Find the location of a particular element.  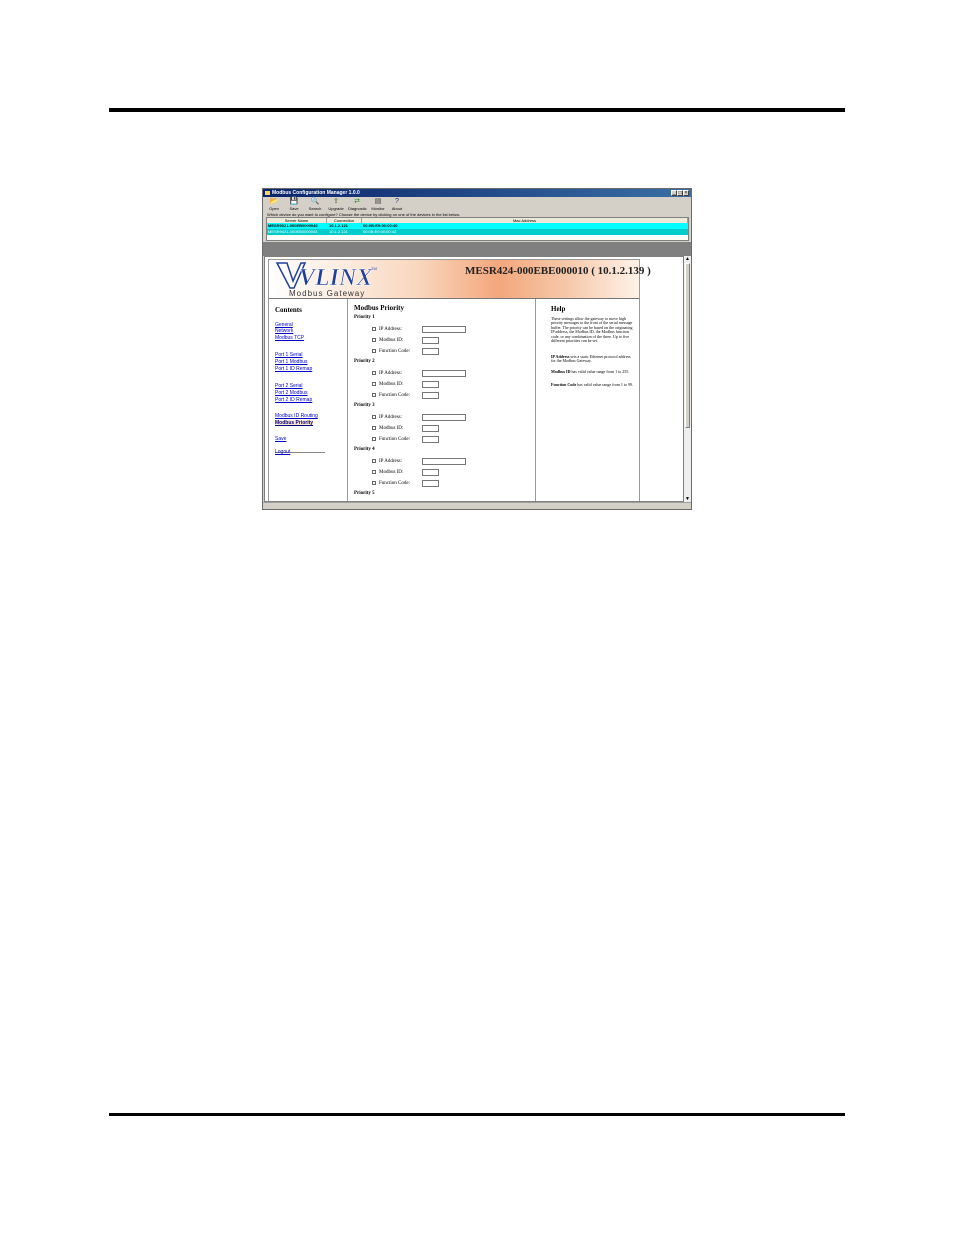

priority-2-ip-input is located at coordinates (444, 373).